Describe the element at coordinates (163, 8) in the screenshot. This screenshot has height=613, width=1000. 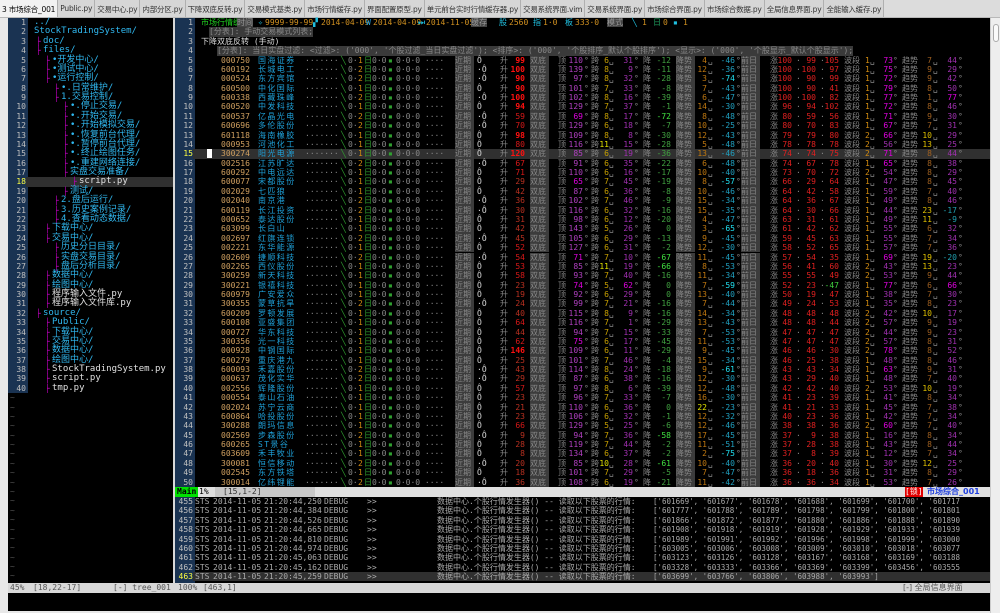
I see `tab-3: 内部分区.py` at that location.